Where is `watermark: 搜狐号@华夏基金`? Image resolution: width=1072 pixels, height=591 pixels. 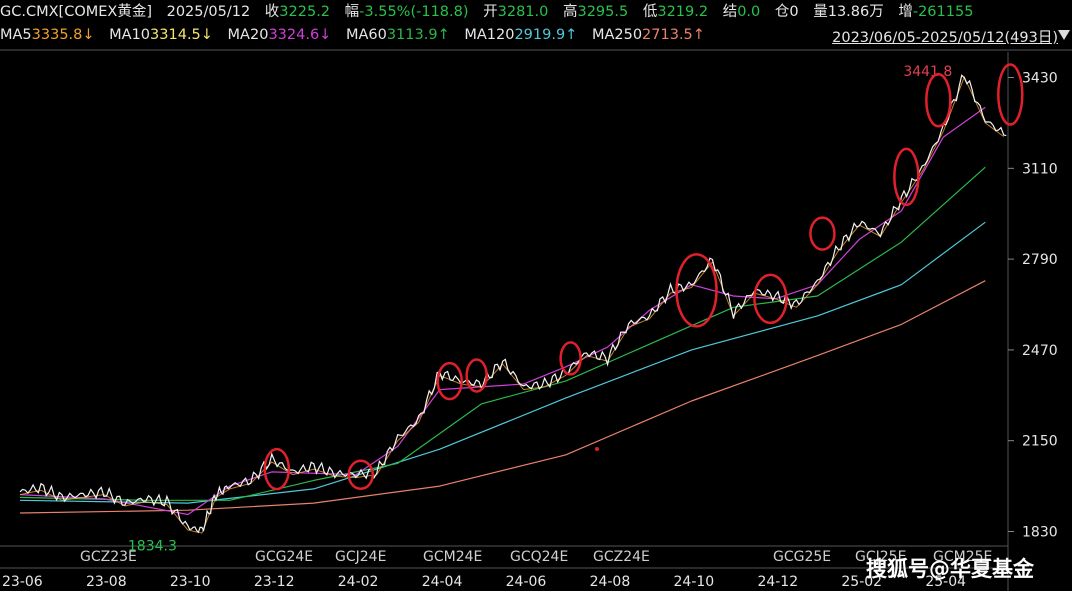 watermark: 搜狐号@华夏基金 is located at coordinates (950, 569).